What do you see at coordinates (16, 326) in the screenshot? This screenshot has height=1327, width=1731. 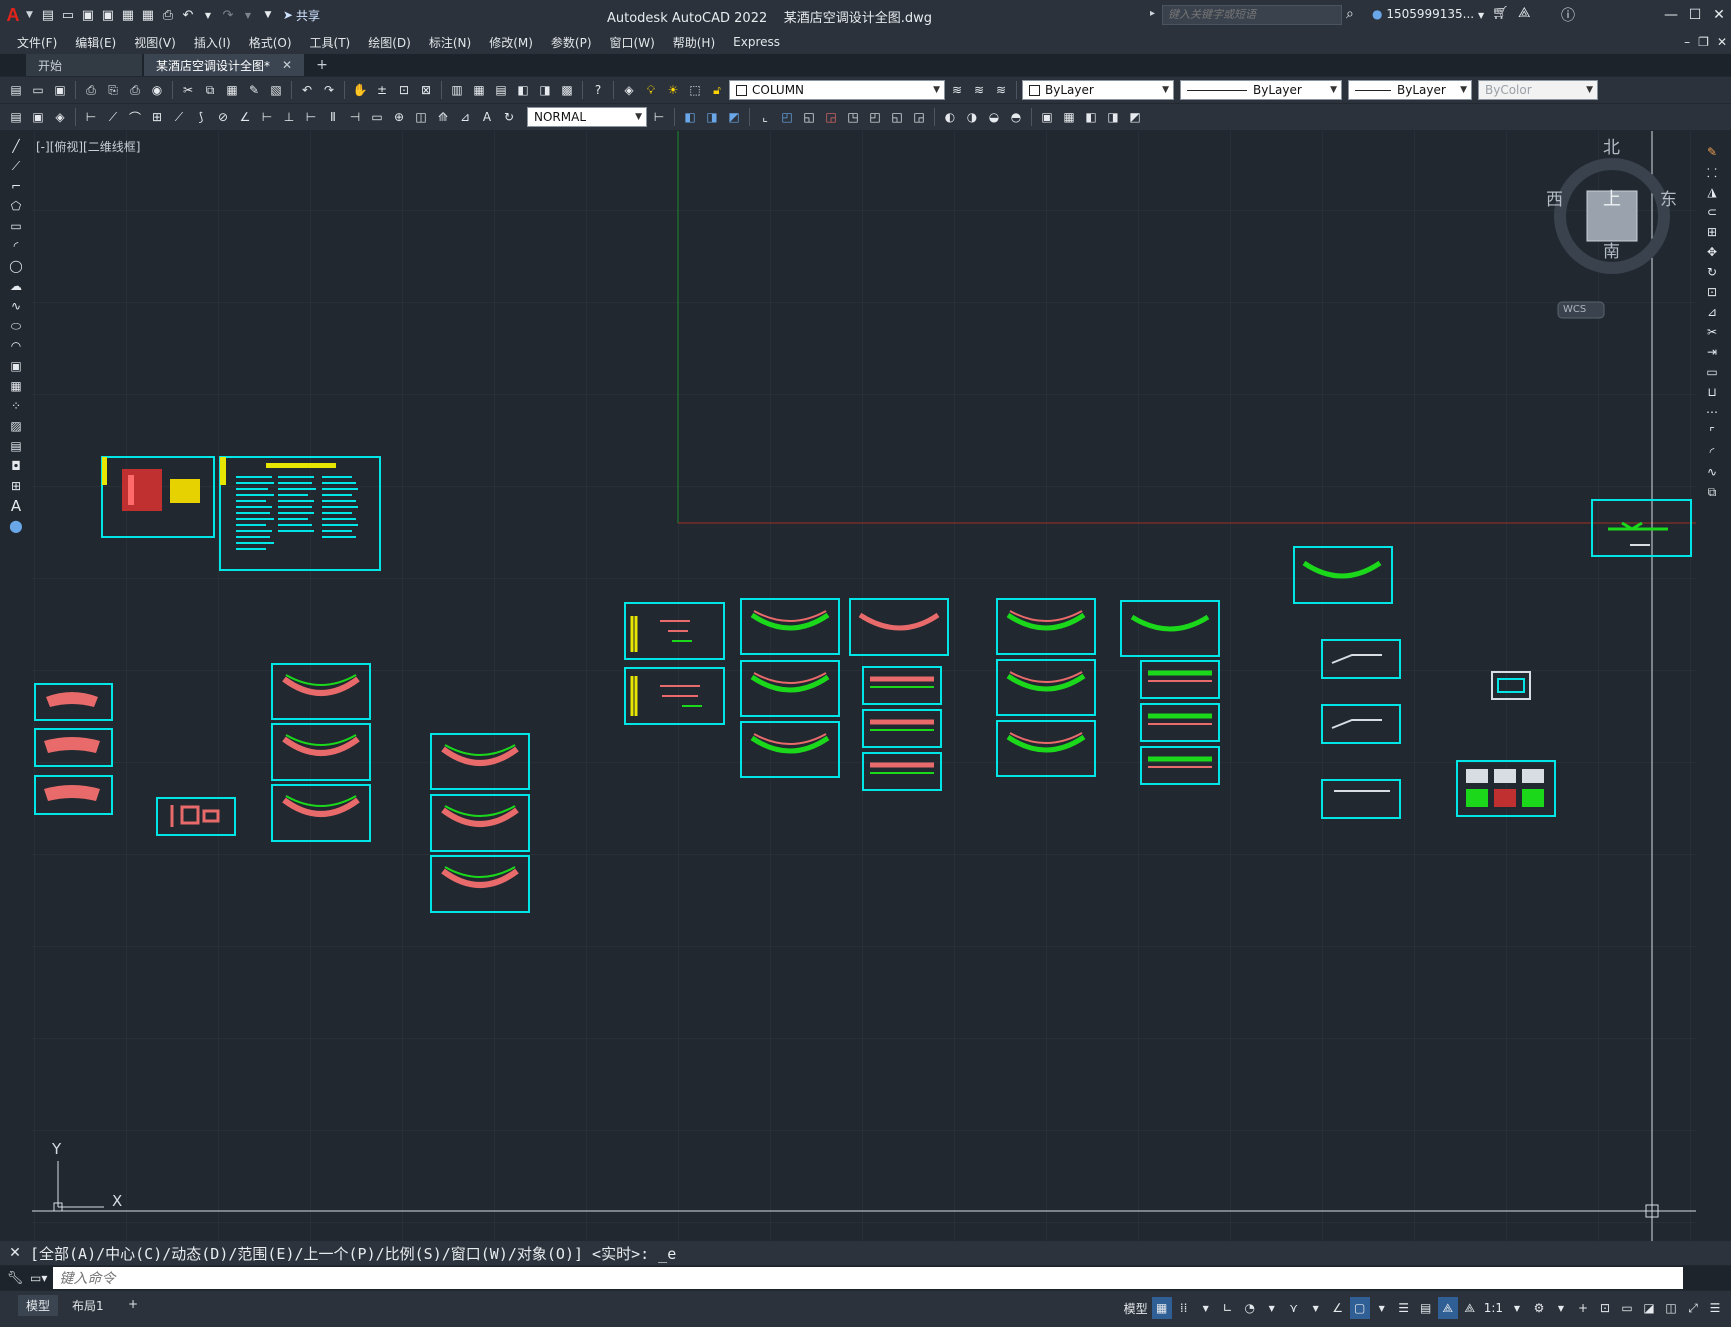 I see `ellipse-icon: ⬭` at bounding box center [16, 326].